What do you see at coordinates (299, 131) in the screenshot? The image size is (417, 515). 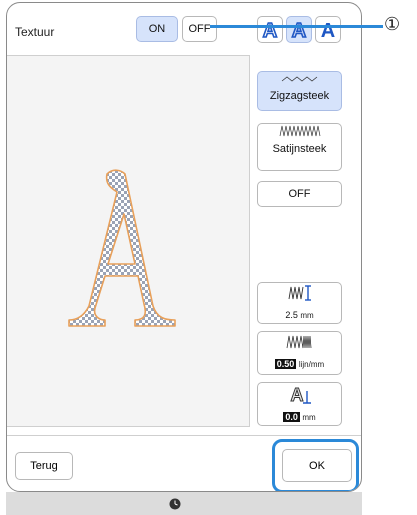 I see `satin-stitch-icon` at bounding box center [299, 131].